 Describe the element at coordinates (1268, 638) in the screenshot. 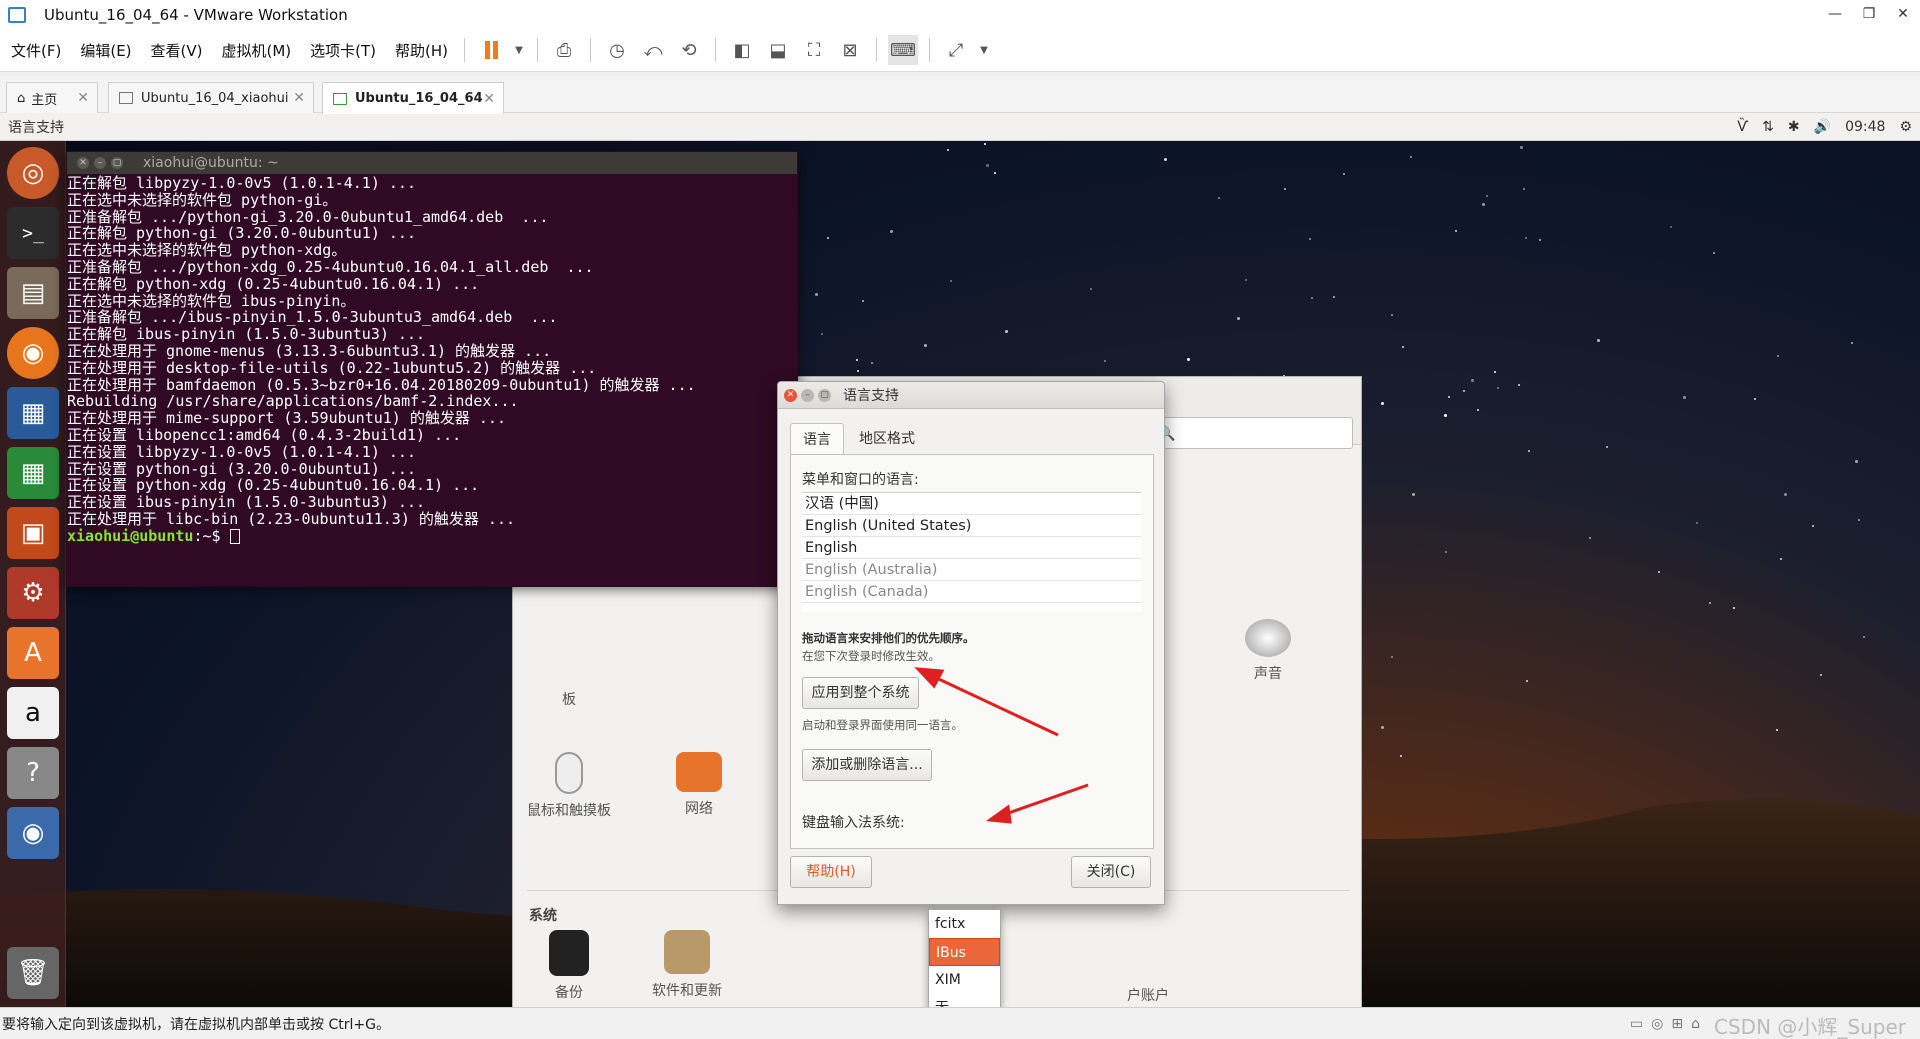

I see `sound-icon` at that location.